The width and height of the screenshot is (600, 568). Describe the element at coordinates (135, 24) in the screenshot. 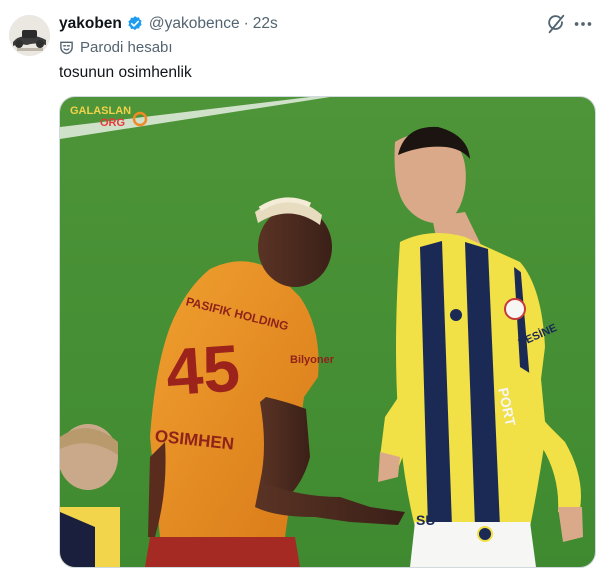

I see `verified-badge-icon` at that location.